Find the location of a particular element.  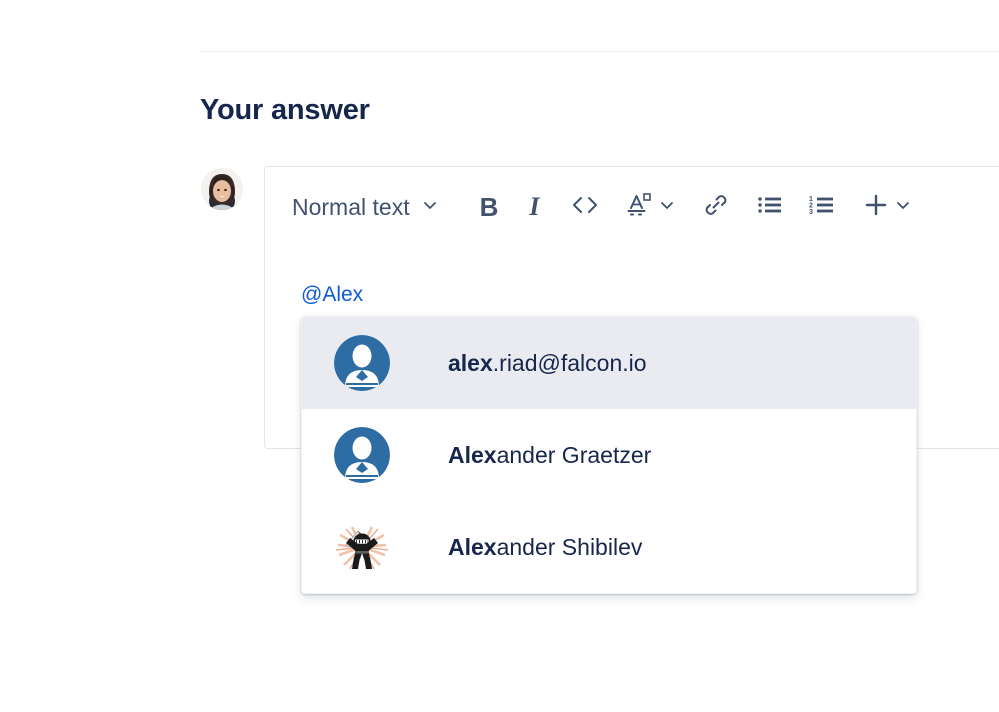

text-color-button is located at coordinates (651, 207).